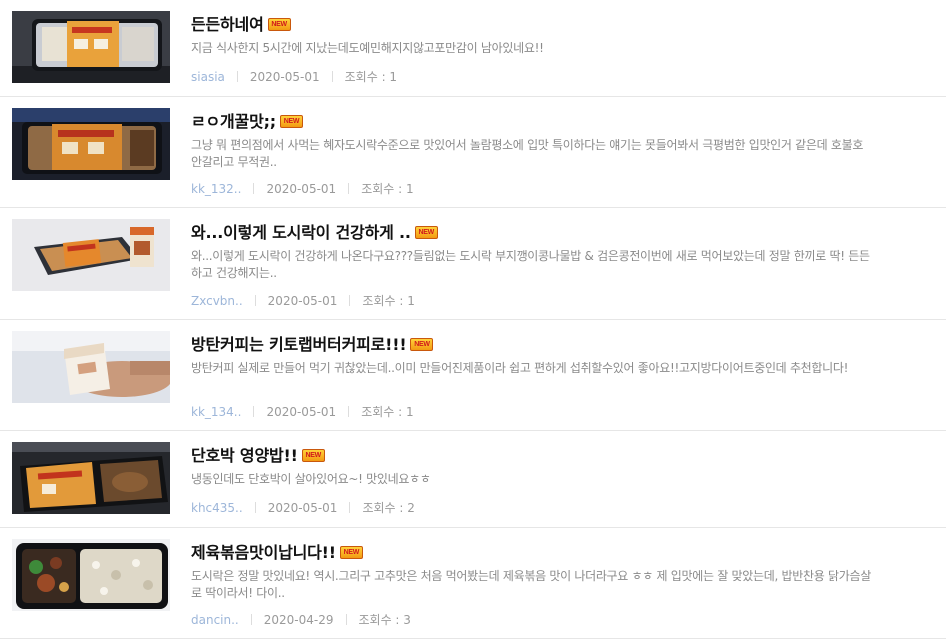  What do you see at coordinates (533, 48) in the screenshot?
I see `post-description: 지금 식사한지 5시간에 지났는데도예민해지지않고포만감이 남아있네요!!` at bounding box center [533, 48].